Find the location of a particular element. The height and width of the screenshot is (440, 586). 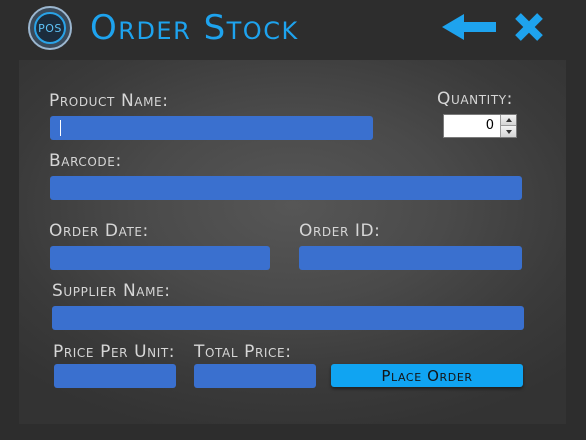

title-bar: POS Order Stock is located at coordinates (293, 28).